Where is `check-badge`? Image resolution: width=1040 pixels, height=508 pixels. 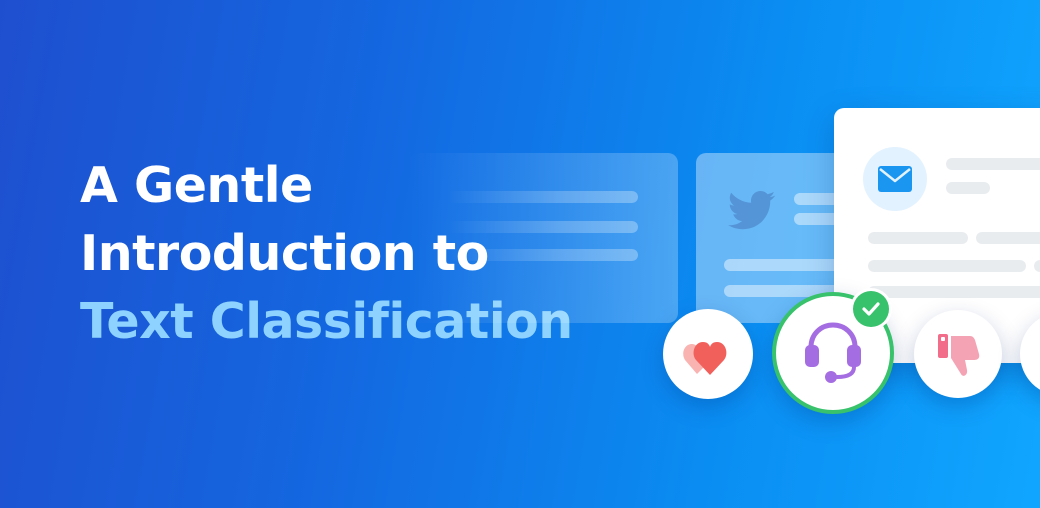 check-badge is located at coordinates (871, 309).